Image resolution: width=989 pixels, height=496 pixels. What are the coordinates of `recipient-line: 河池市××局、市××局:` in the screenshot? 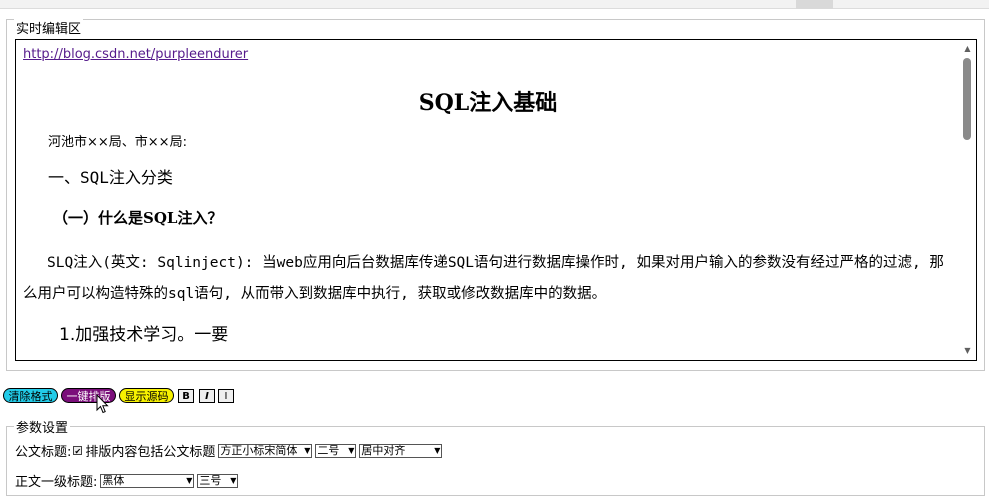 It's located at (117, 142).